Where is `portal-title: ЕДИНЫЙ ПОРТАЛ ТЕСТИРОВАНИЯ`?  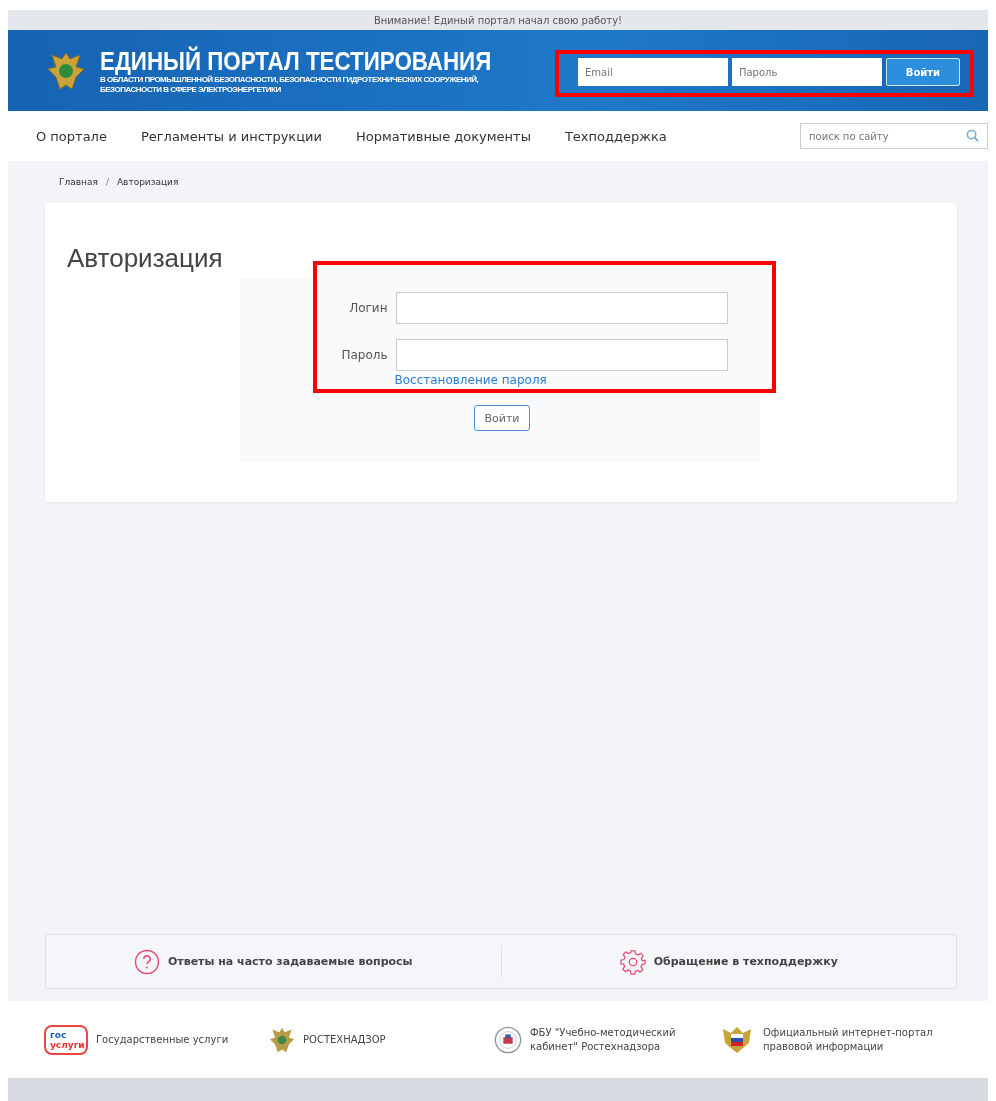
portal-title: ЕДИНЫЙ ПОРТАЛ ТЕСТИРОВАНИЯ is located at coordinates (296, 60).